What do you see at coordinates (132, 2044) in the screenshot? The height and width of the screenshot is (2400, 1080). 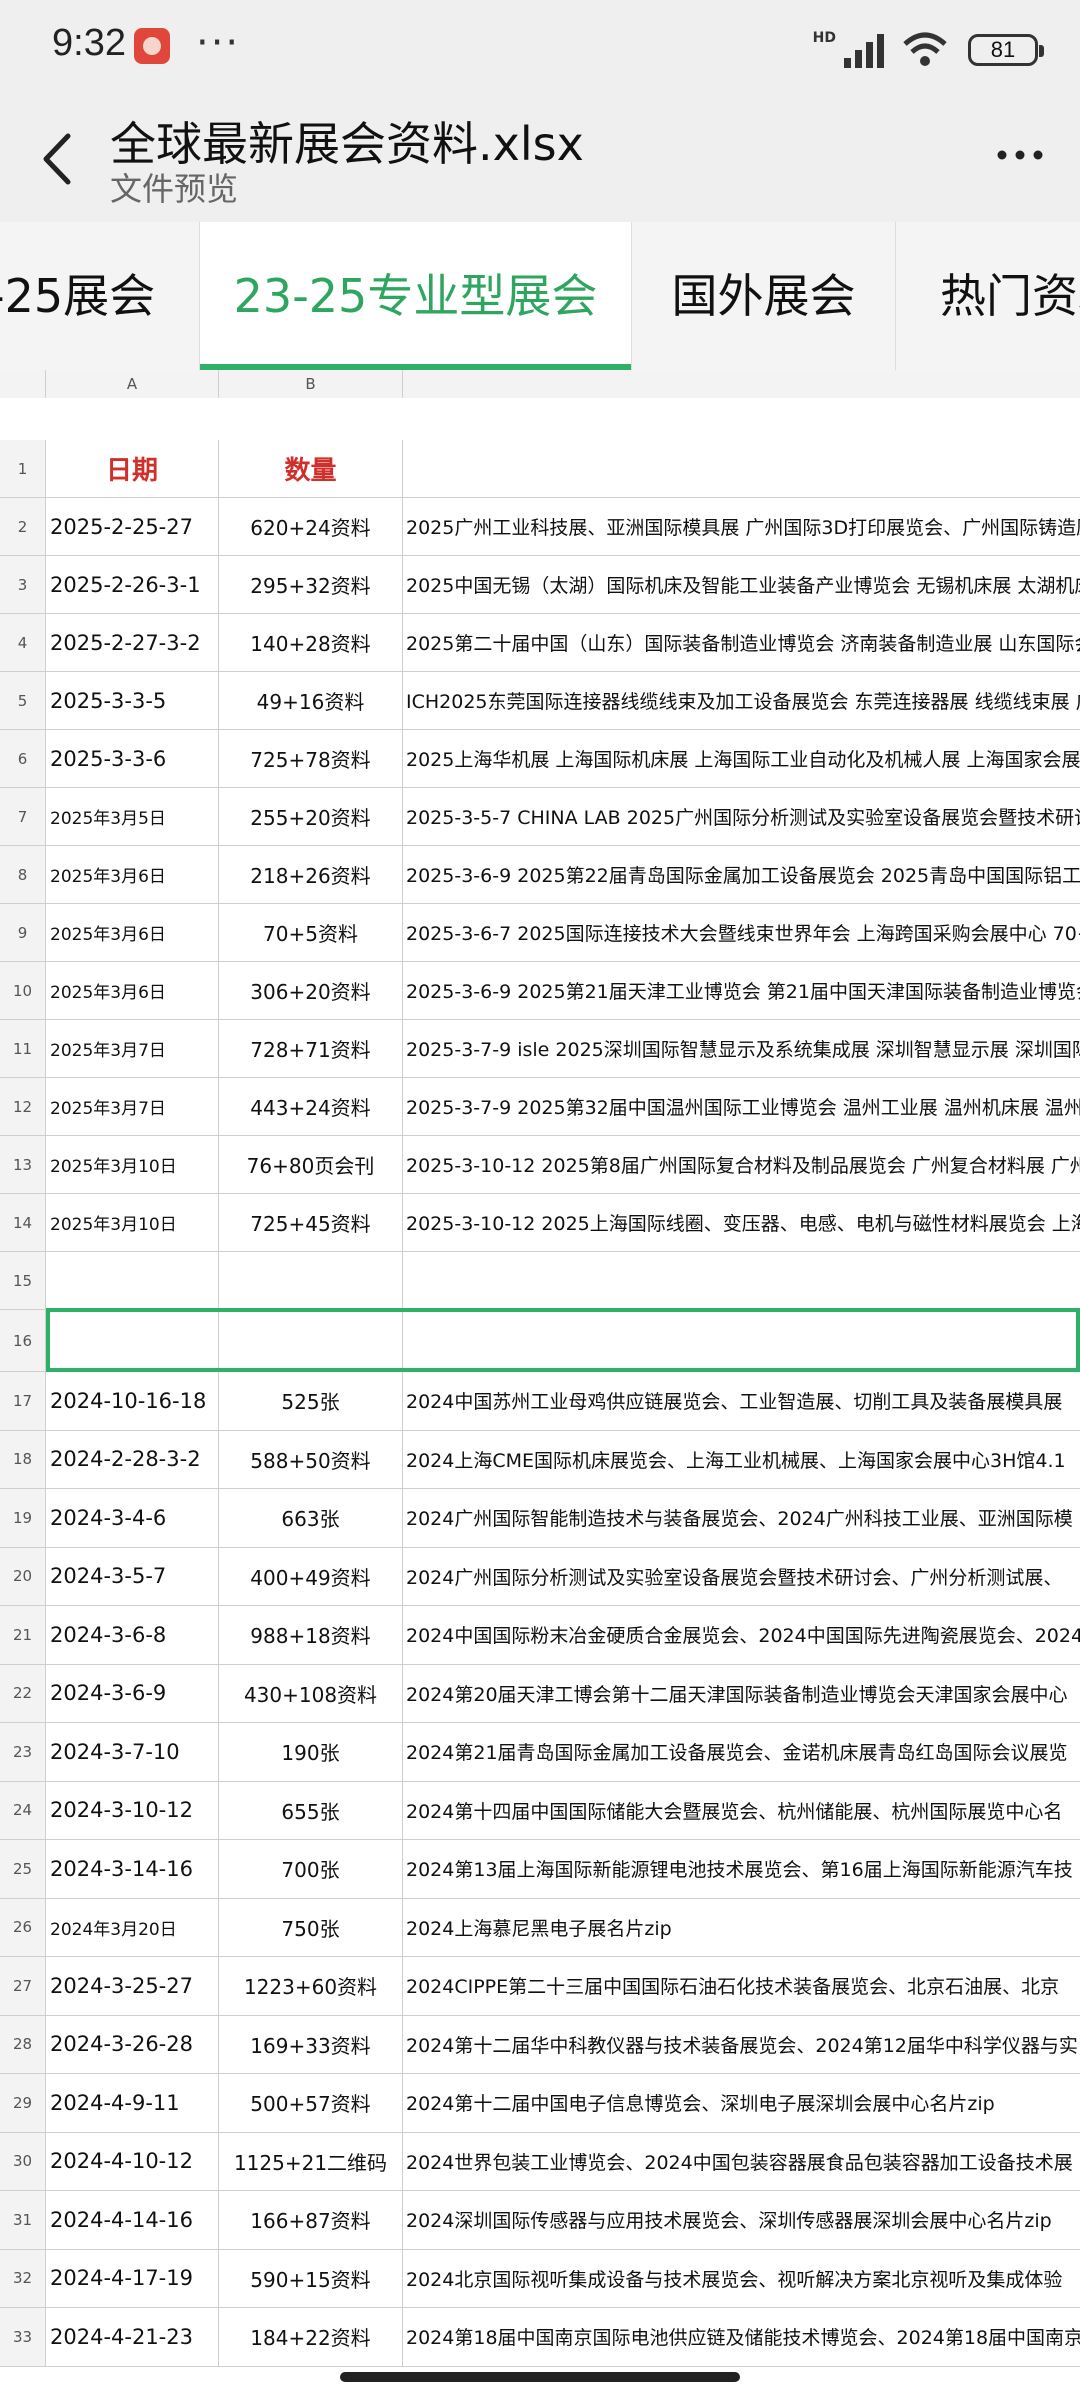 I see `date-cell: 2024-3-26-28` at bounding box center [132, 2044].